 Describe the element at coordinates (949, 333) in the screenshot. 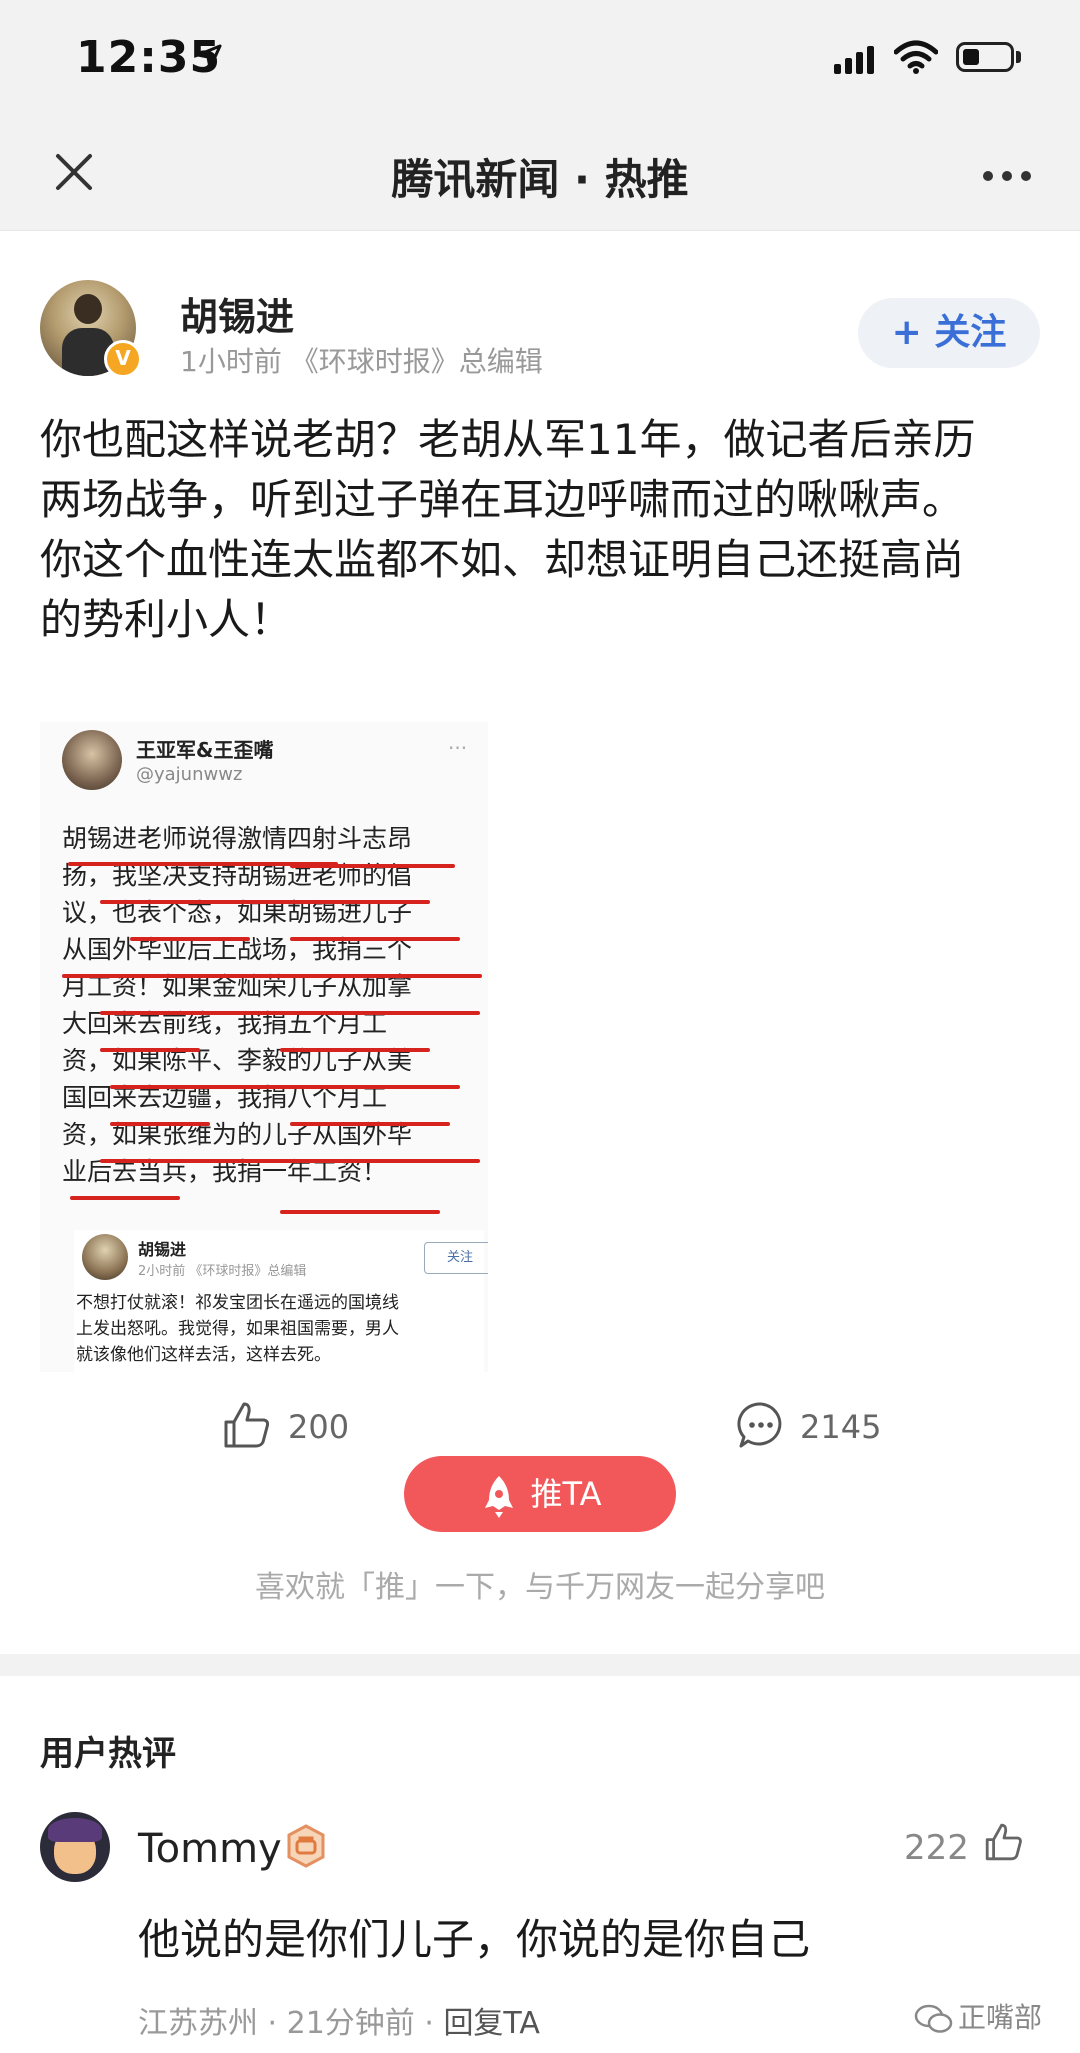

I see `follow-button: + 关注` at that location.